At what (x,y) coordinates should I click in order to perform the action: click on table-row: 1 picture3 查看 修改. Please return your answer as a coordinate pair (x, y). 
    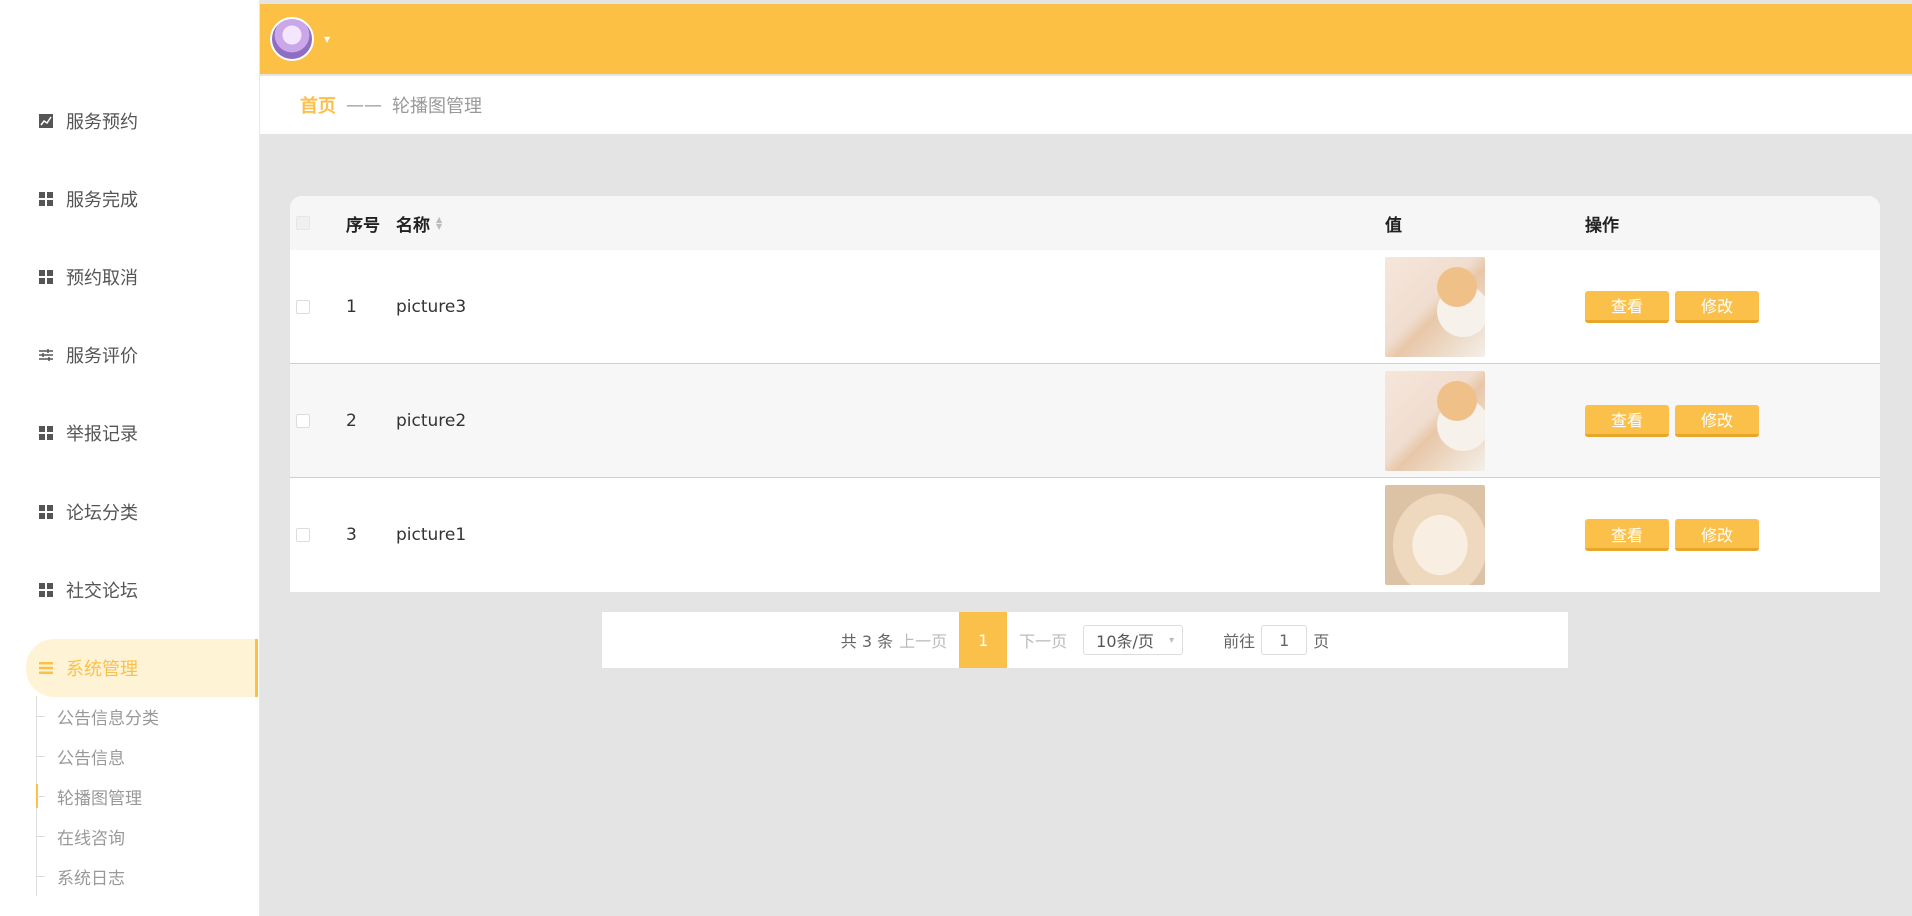
    Looking at the image, I should click on (1085, 307).